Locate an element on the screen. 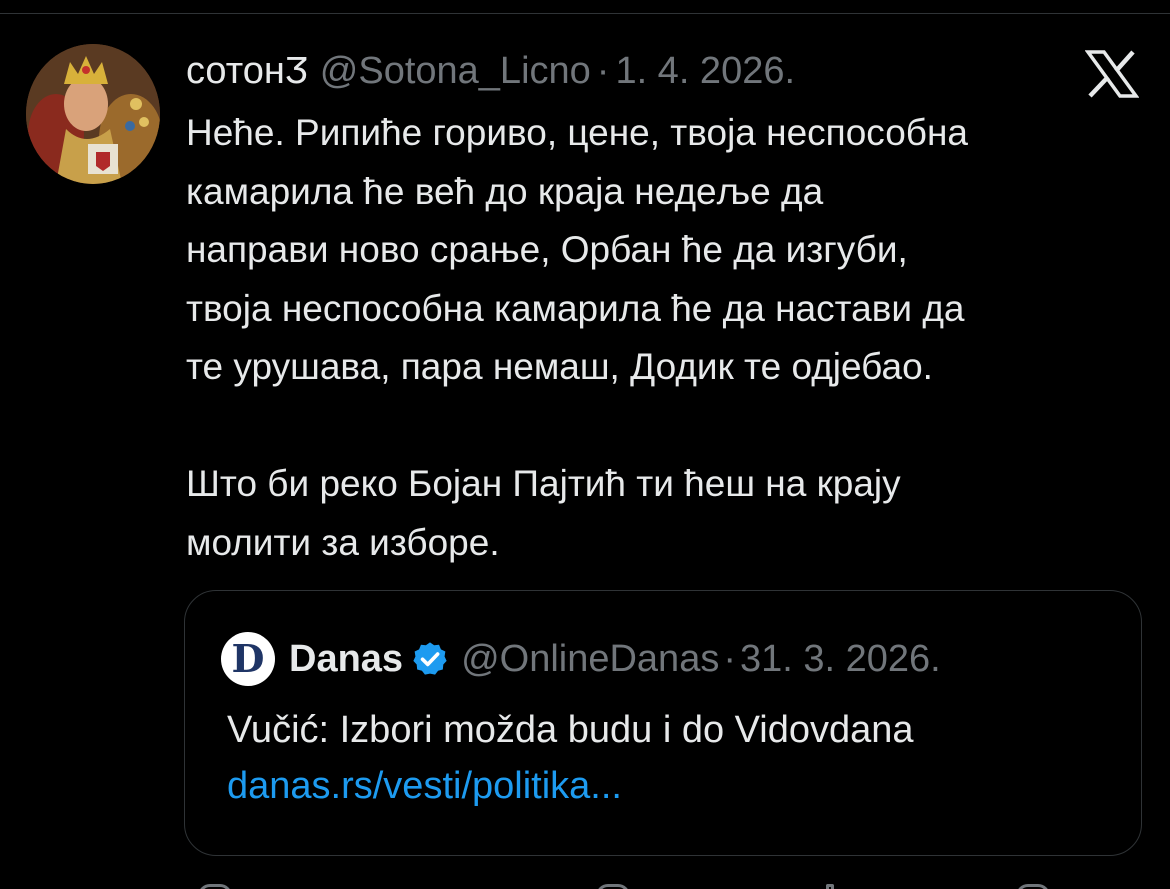 This screenshot has height=889, width=1170. verified-badge-icon is located at coordinates (430, 658).